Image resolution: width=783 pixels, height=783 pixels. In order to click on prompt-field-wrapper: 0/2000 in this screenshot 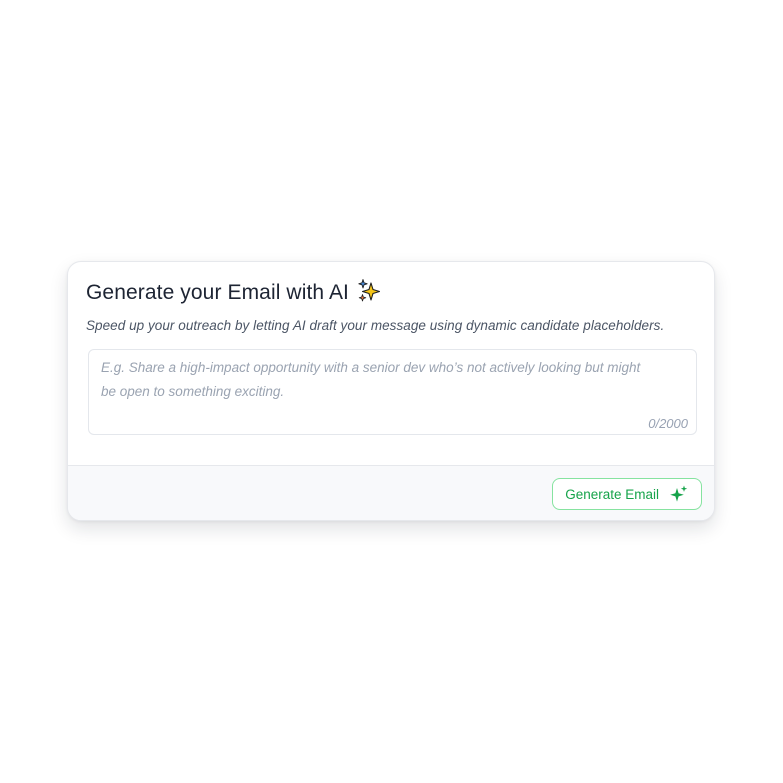, I will do `click(392, 392)`.